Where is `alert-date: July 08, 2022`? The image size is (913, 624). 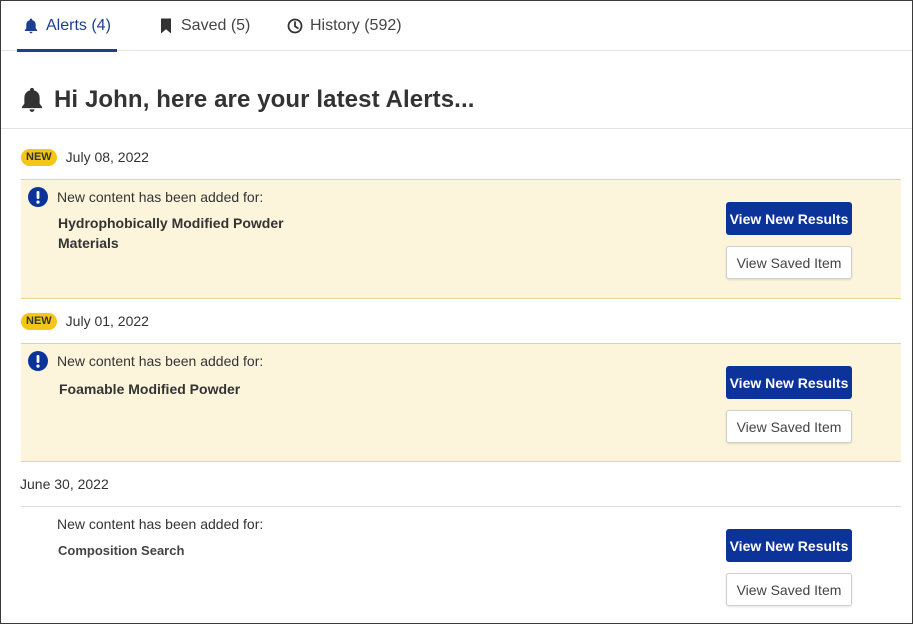
alert-date: July 08, 2022 is located at coordinates (107, 157).